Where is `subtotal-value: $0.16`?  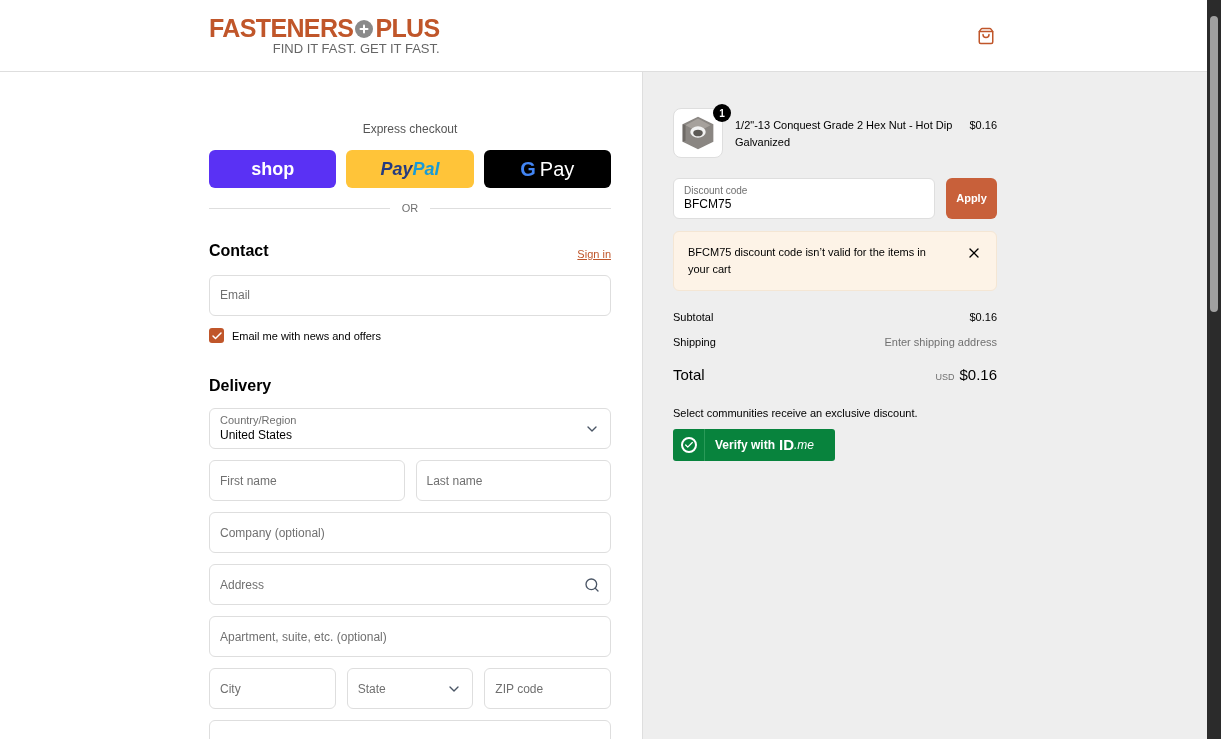 subtotal-value: $0.16 is located at coordinates (983, 317).